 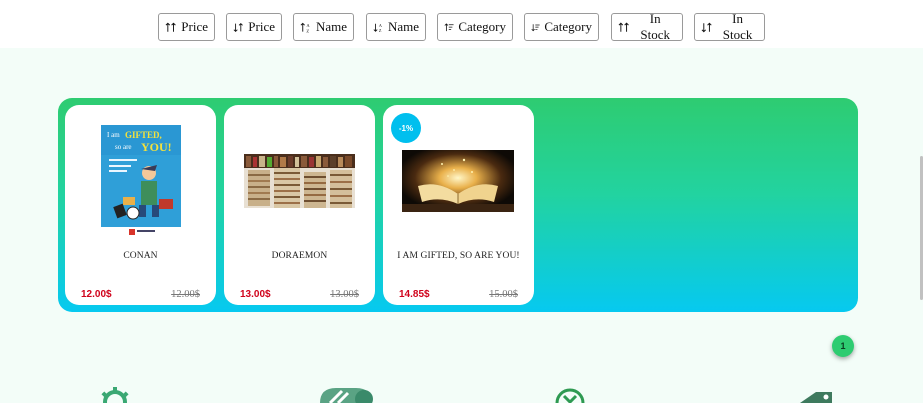 I want to click on sort-name-asc-button: AZ Name, so click(x=323, y=27).